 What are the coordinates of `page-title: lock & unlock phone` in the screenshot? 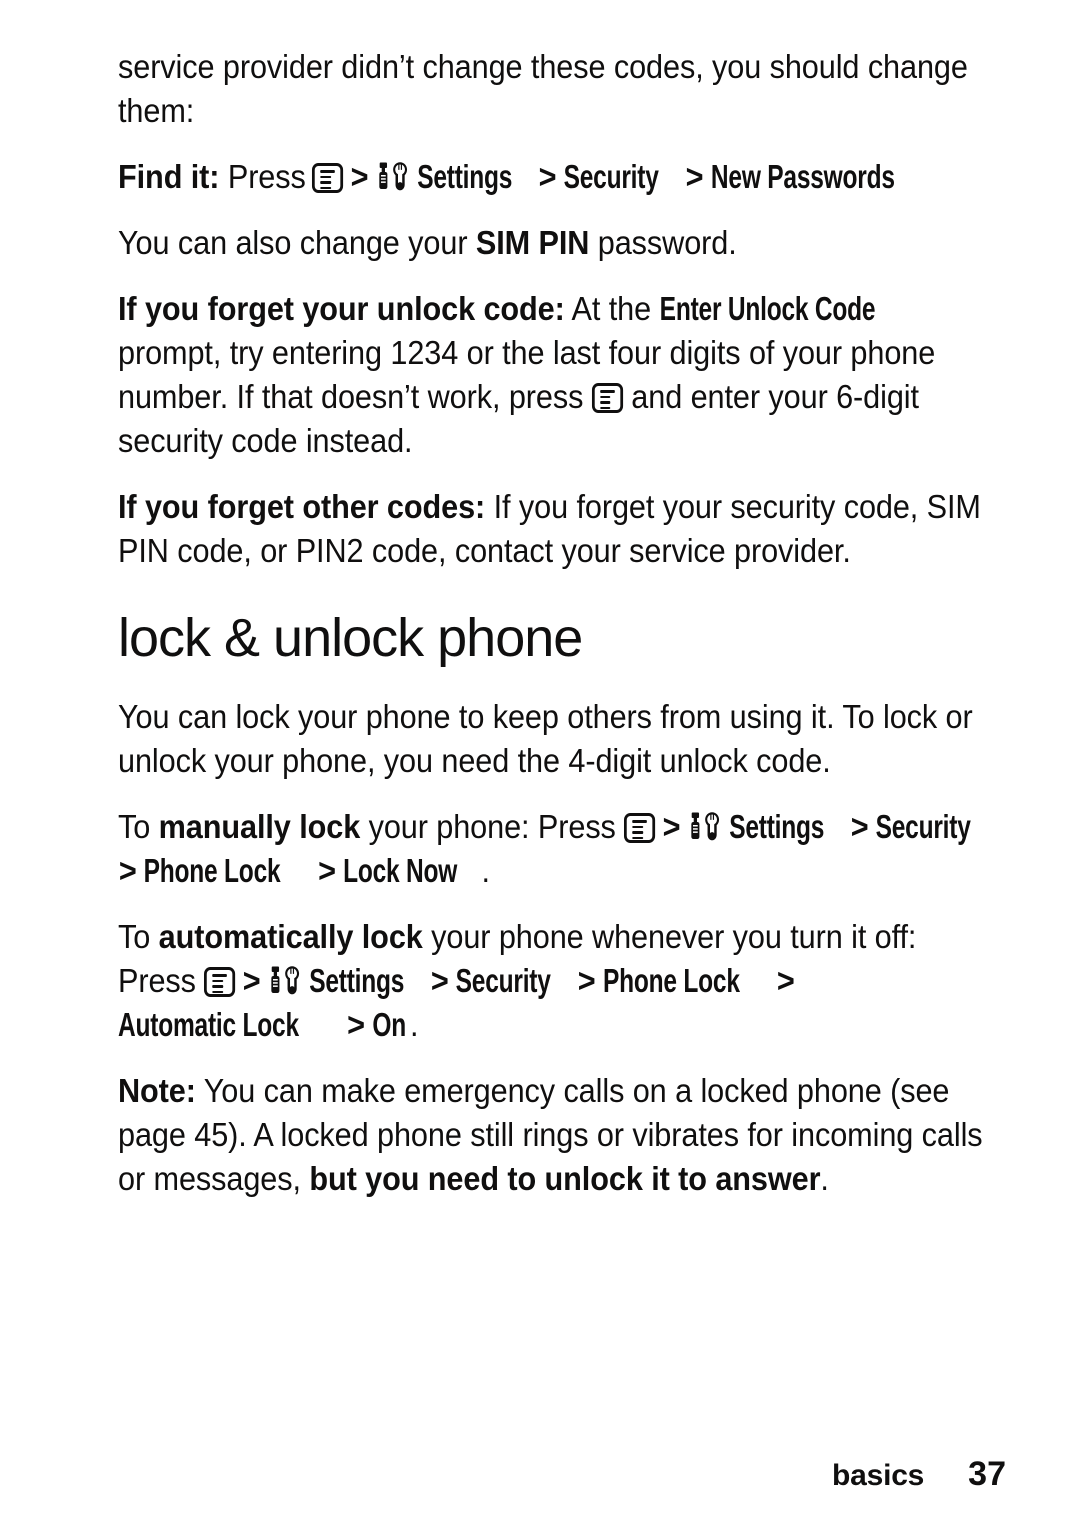 It's located at (350, 638).